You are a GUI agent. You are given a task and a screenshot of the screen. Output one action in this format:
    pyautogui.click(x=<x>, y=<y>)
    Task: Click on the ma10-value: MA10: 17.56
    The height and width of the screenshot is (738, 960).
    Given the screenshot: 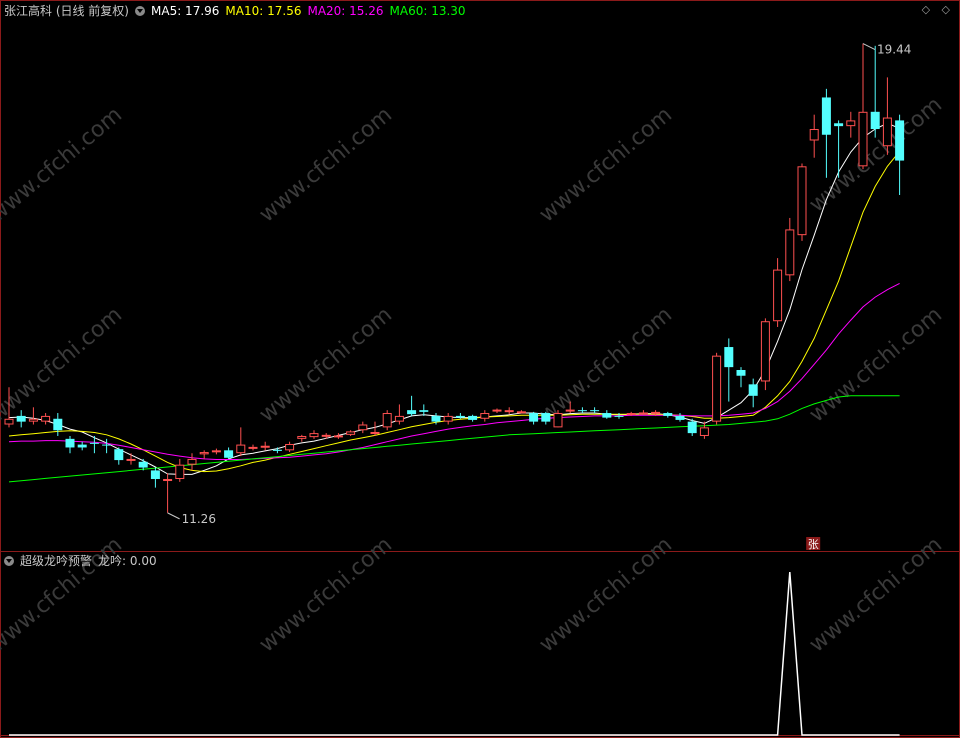 What is the action you would take?
    pyautogui.click(x=263, y=11)
    